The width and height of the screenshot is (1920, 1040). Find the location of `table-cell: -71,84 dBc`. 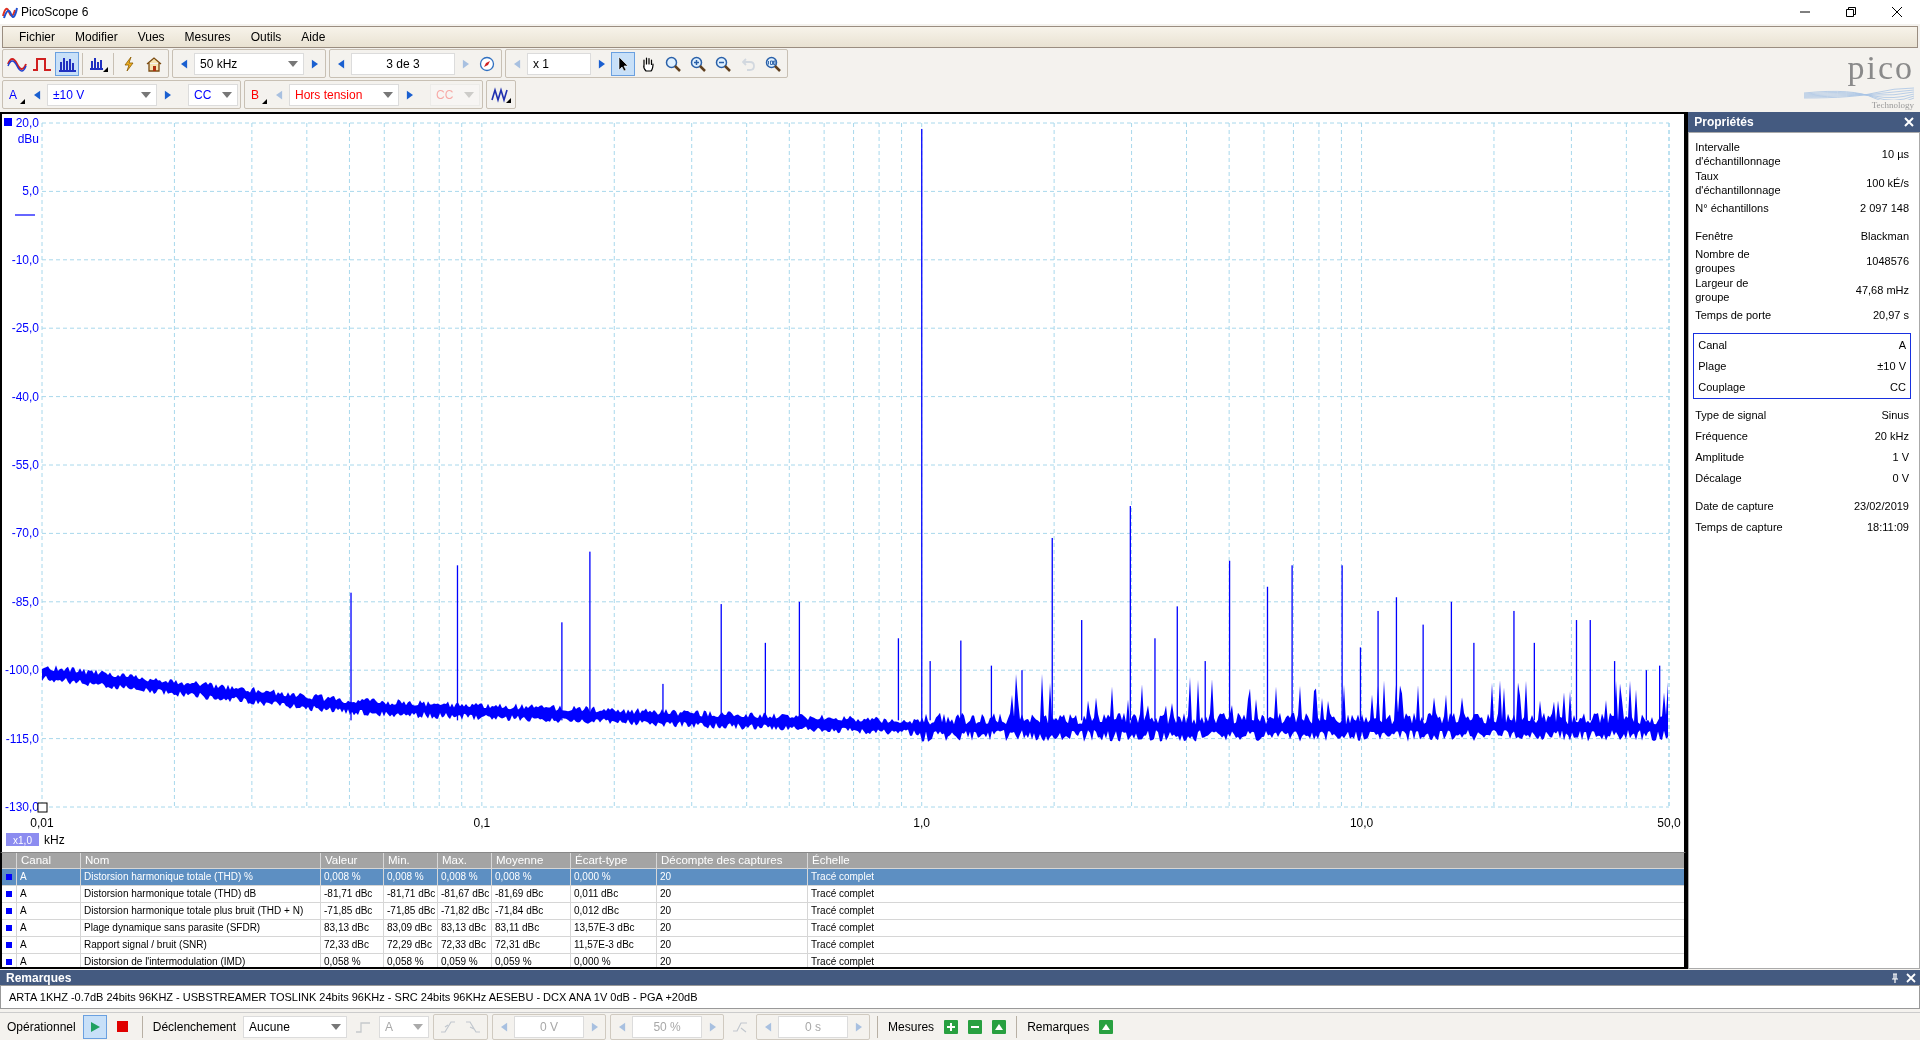

table-cell: -71,84 dBc is located at coordinates (530, 911).